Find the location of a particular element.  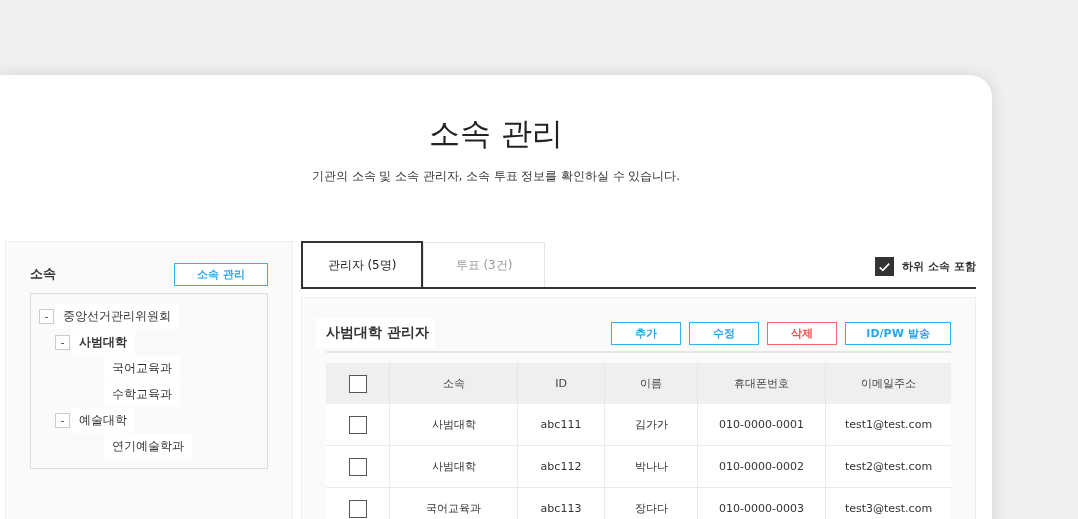

tab: 관리자 (5명) is located at coordinates (362, 264).